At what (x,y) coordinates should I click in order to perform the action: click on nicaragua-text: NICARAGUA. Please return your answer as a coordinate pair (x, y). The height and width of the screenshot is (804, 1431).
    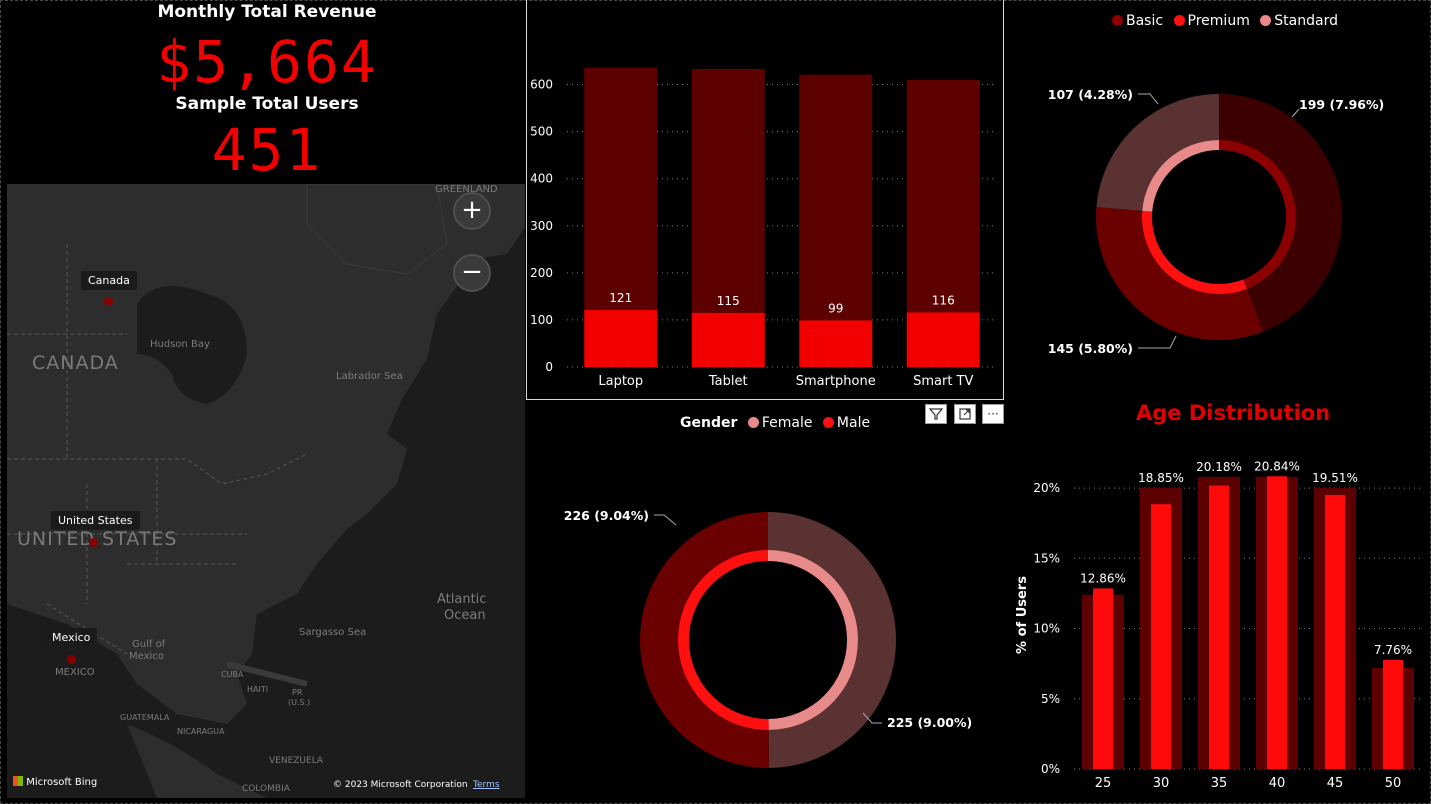
    Looking at the image, I should click on (201, 731).